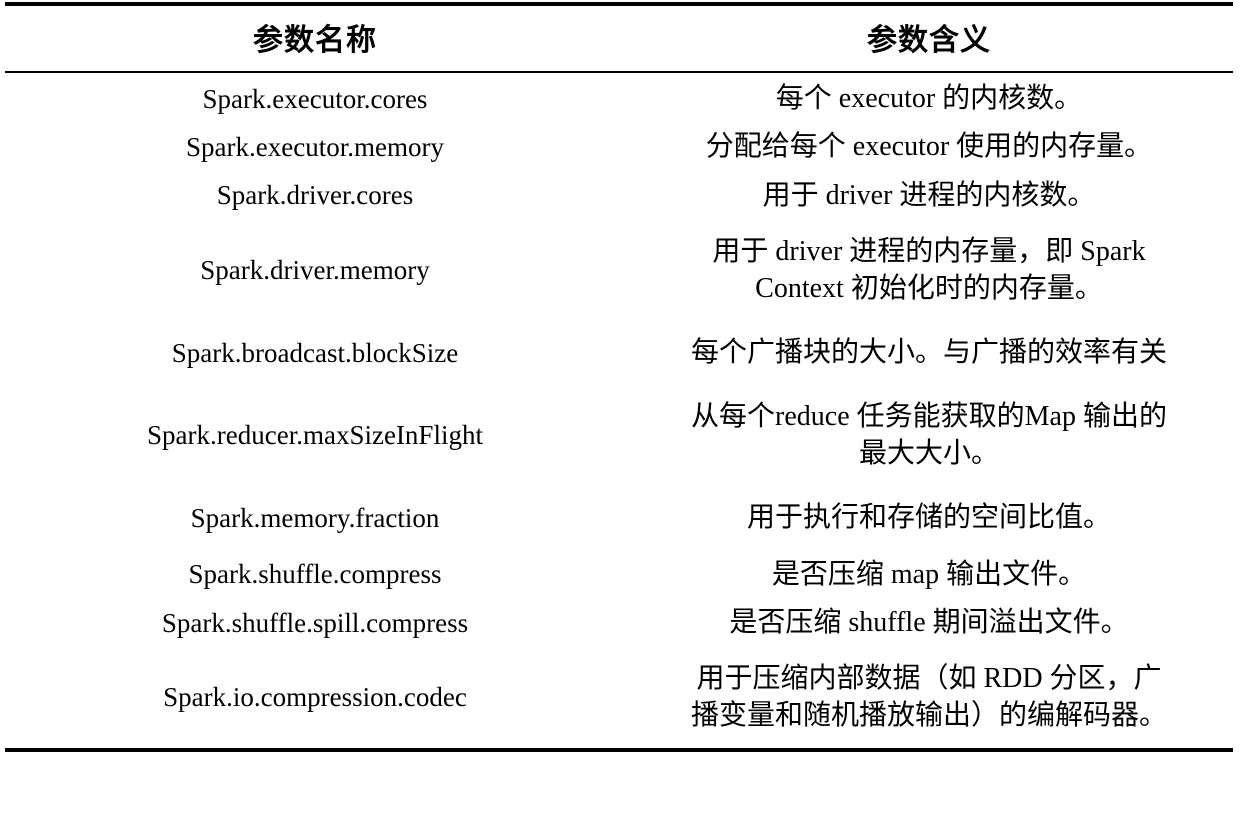 The image size is (1240, 838). I want to click on parameter-name-cell: Spark.io.compression.codec, so click(315, 697).